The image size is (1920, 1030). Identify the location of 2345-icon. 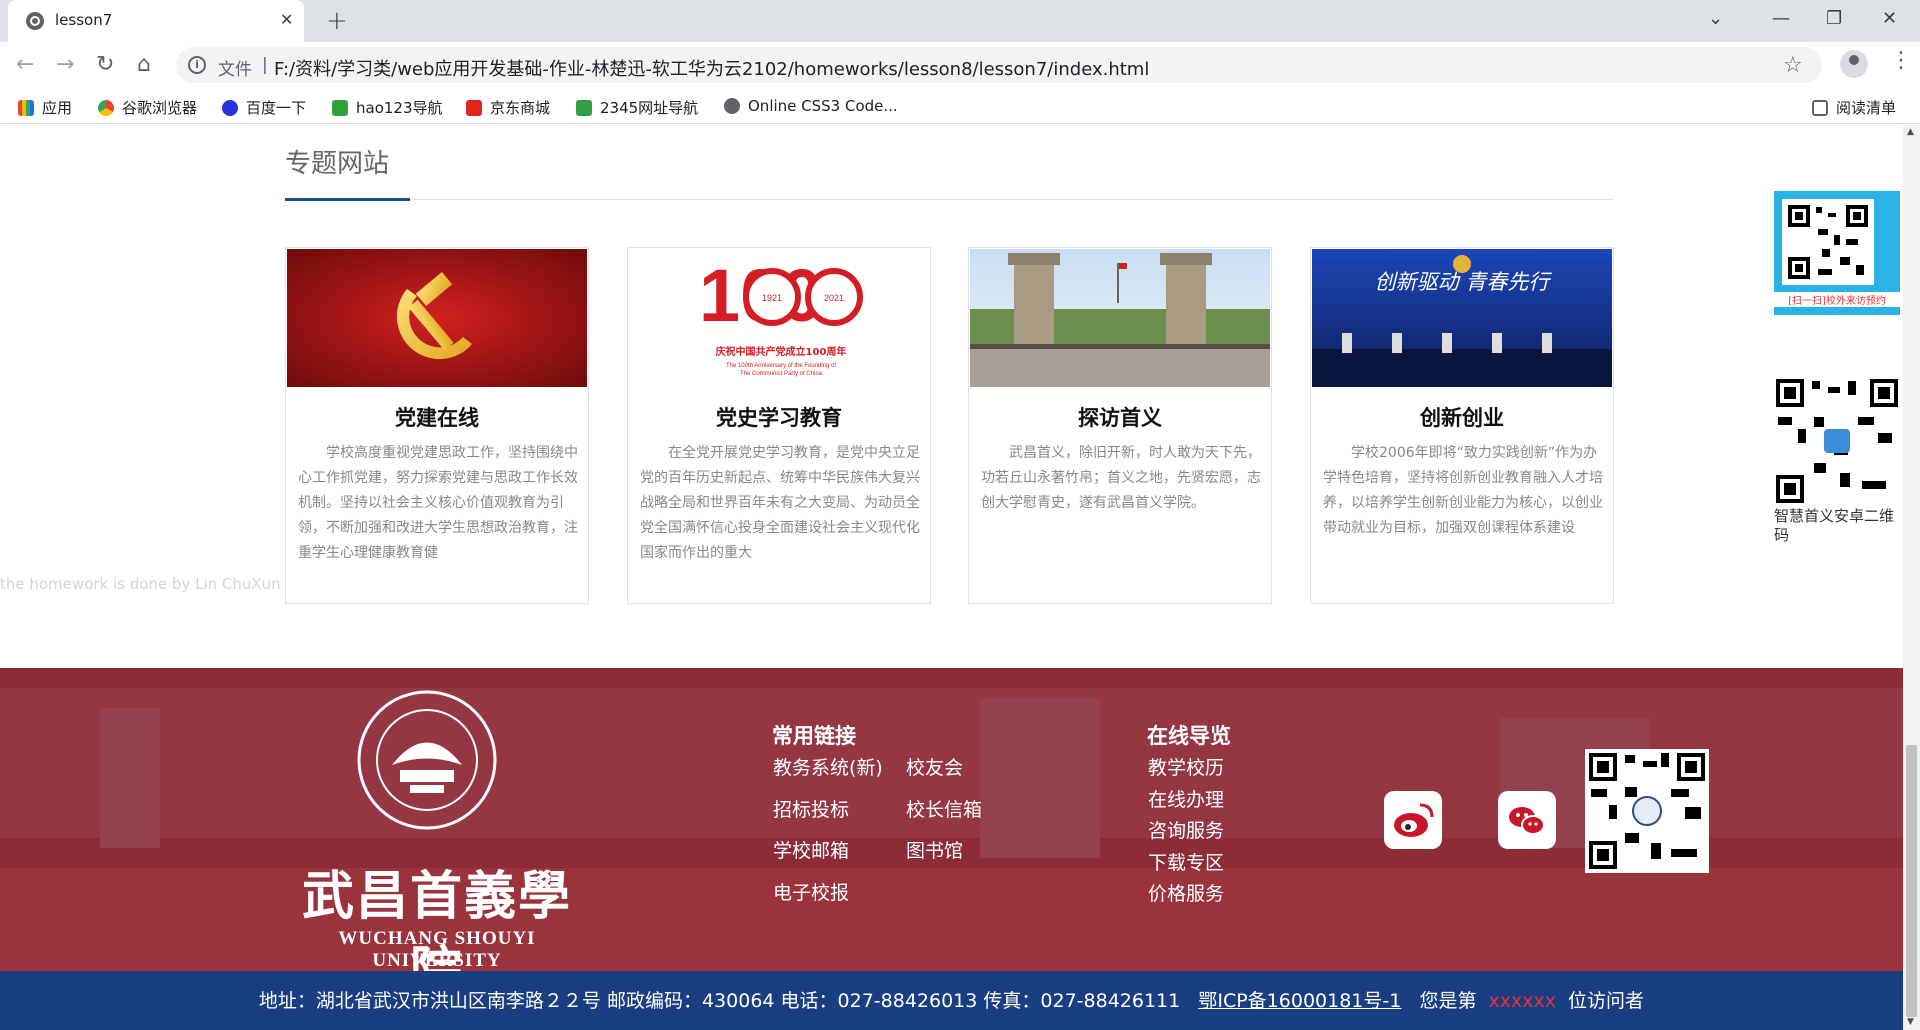
(584, 108).